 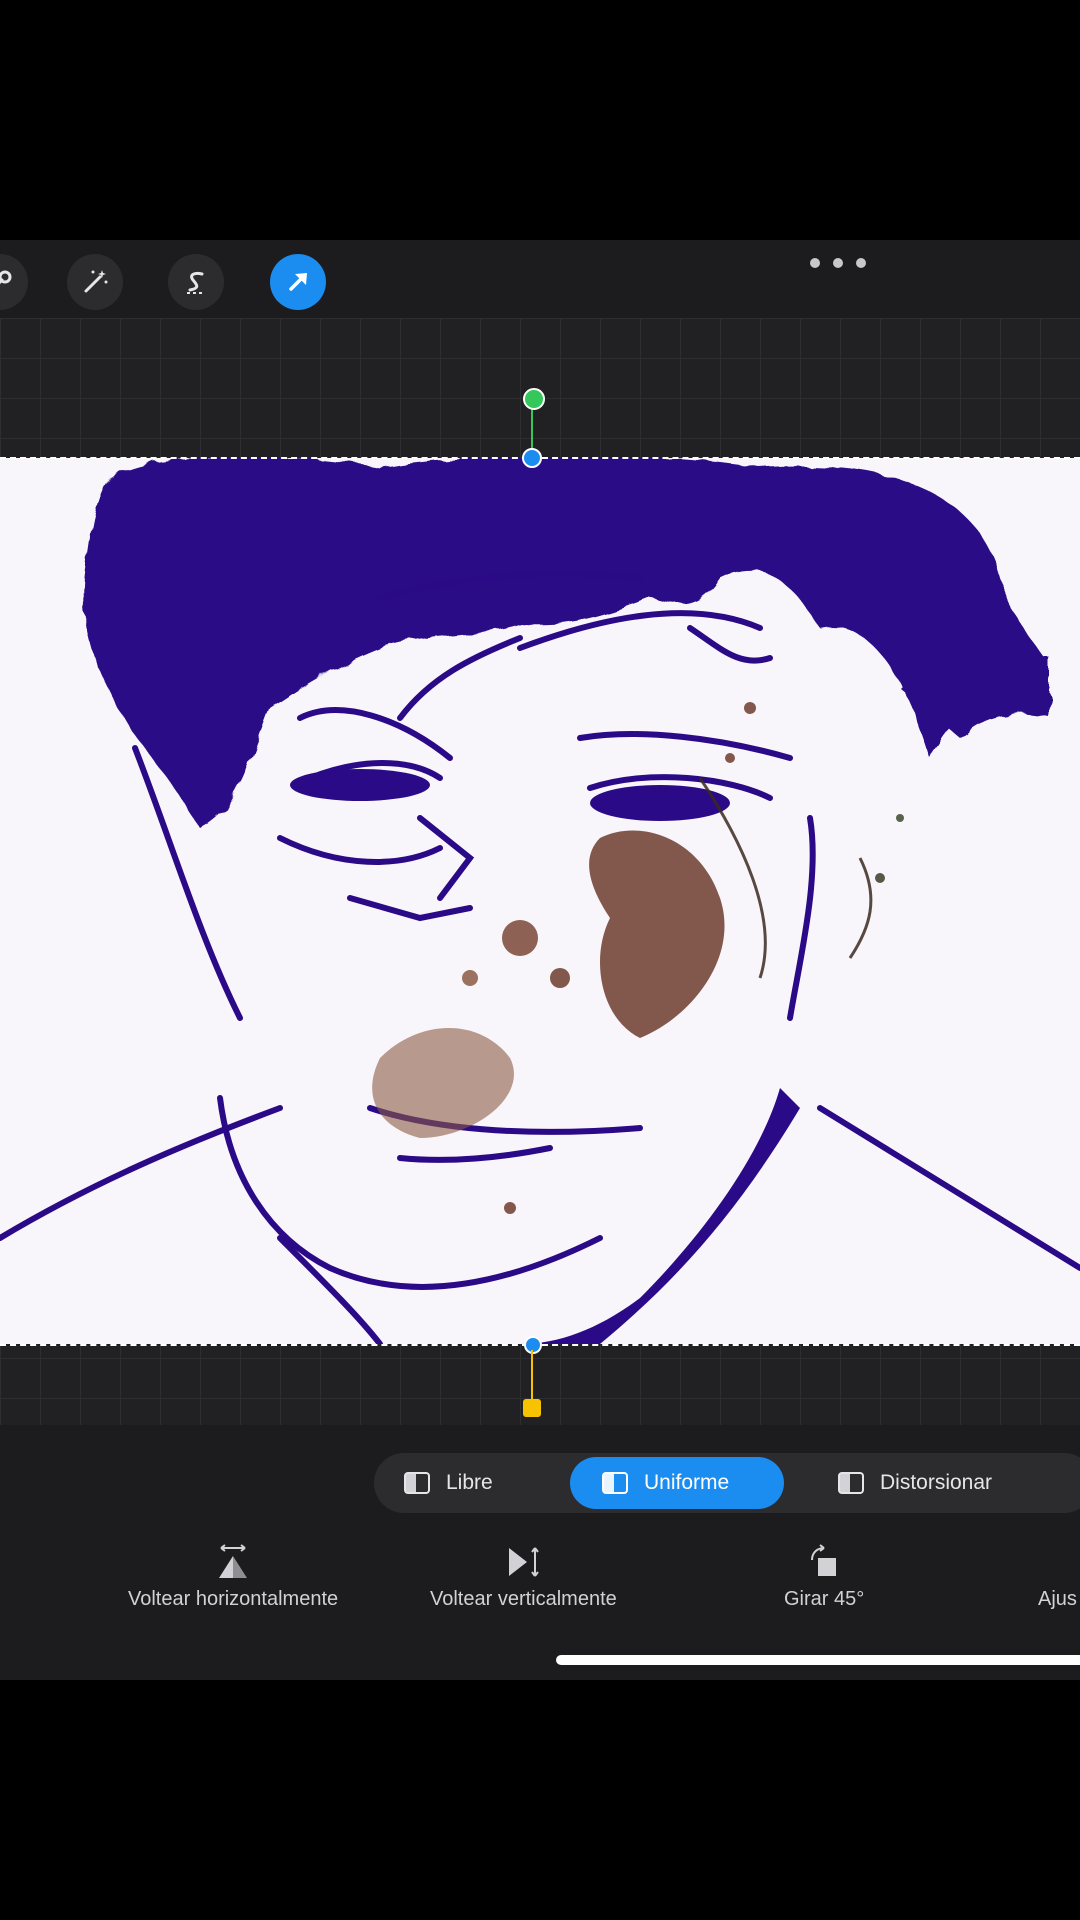 What do you see at coordinates (6, 277) in the screenshot?
I see `wrench-icon` at bounding box center [6, 277].